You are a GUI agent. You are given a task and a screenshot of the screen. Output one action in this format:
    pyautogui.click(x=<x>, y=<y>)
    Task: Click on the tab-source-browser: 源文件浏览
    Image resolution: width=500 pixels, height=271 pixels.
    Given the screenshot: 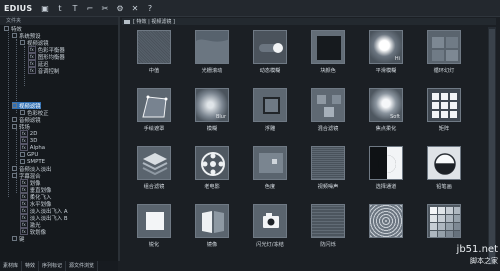 What is the action you would take?
    pyautogui.click(x=82, y=266)
    